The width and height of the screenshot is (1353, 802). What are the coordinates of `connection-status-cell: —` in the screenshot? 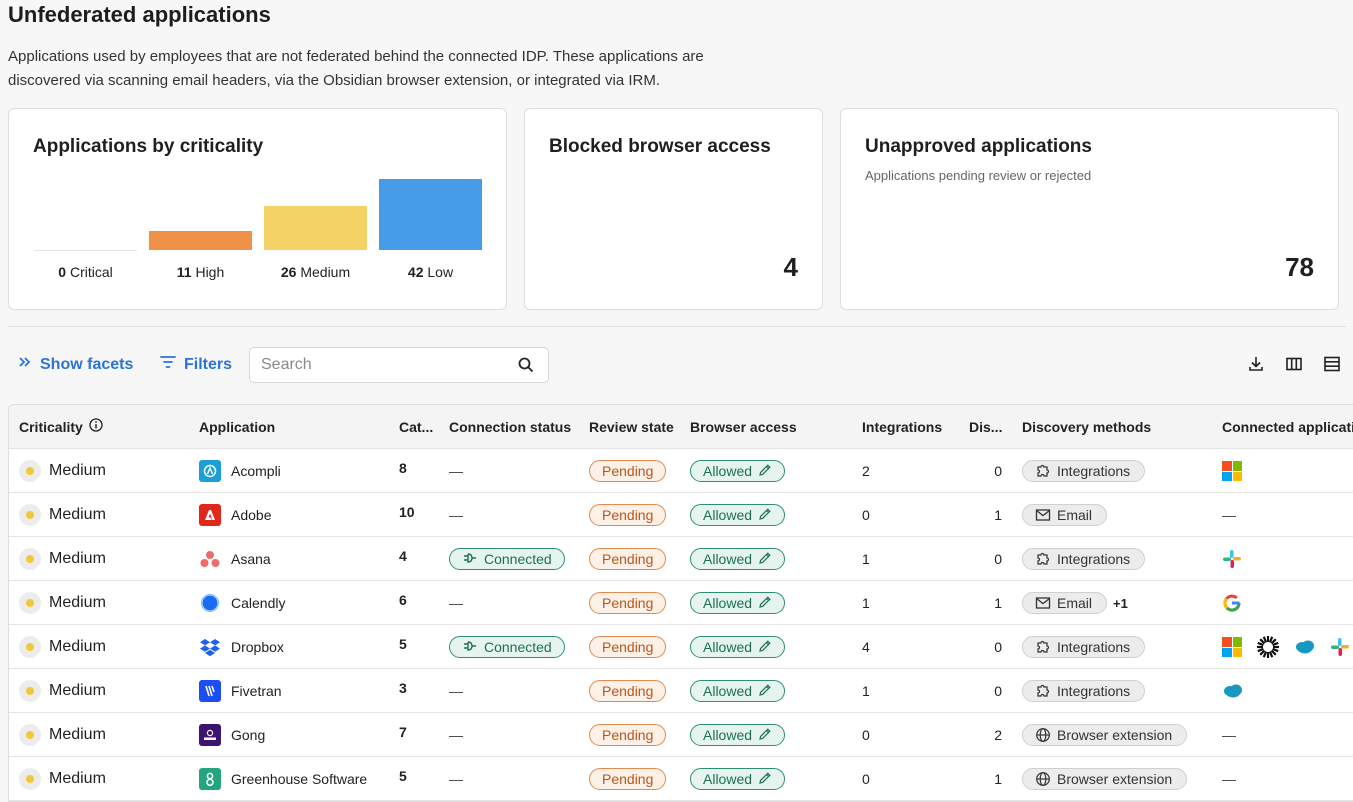 It's located at (456, 603).